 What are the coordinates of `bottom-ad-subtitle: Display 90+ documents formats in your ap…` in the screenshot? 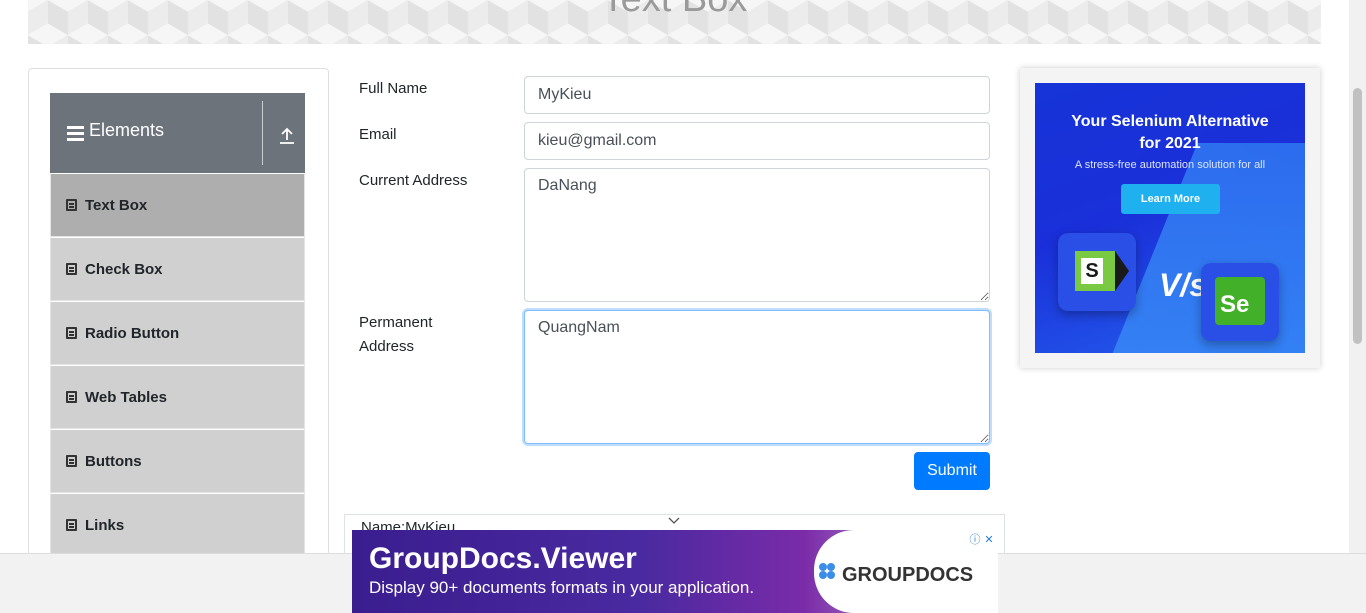 It's located at (562, 587).